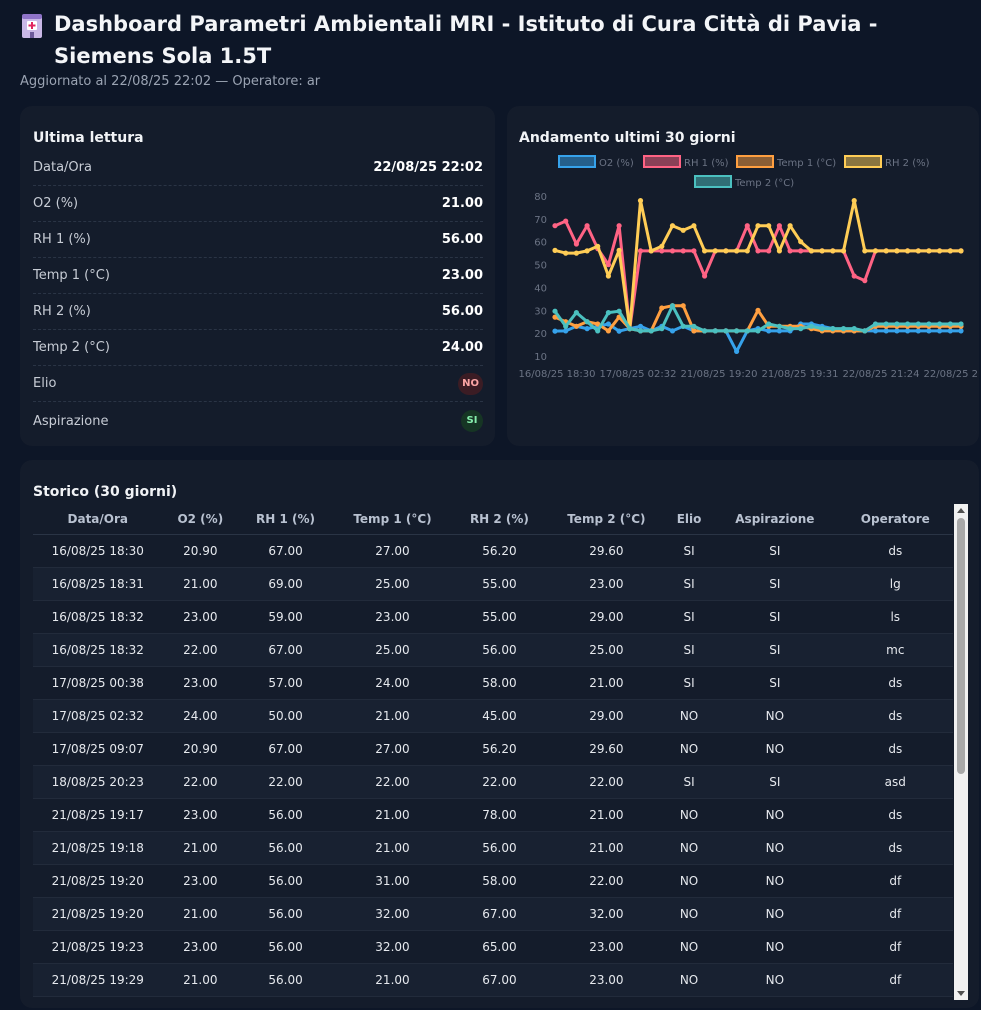 This screenshot has height=1010, width=981. Describe the element at coordinates (428, 167) in the screenshot. I see `reading-value: 22/08/25 22:02` at that location.